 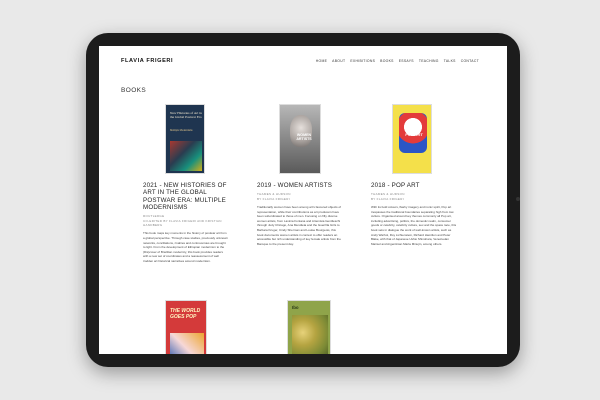 I want to click on nav-teaching: TEACHING, so click(x=429, y=61).